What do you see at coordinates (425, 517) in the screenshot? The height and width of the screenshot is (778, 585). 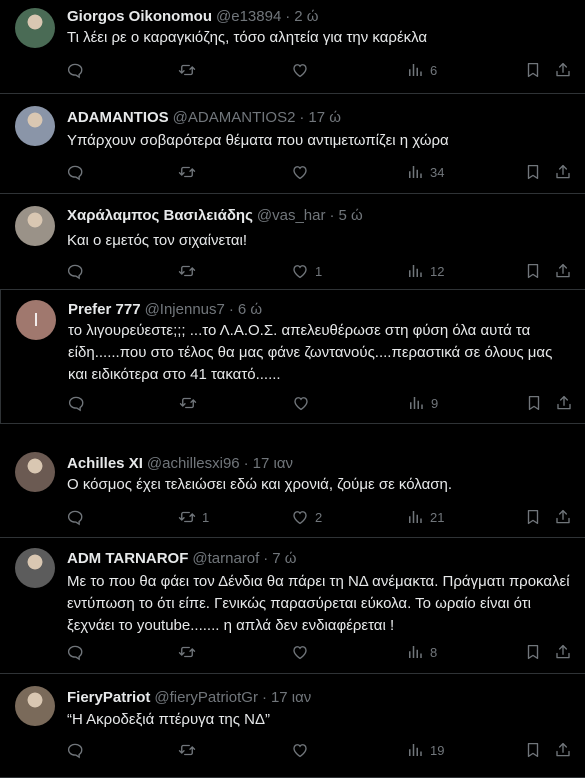 I see `views-button: 21` at bounding box center [425, 517].